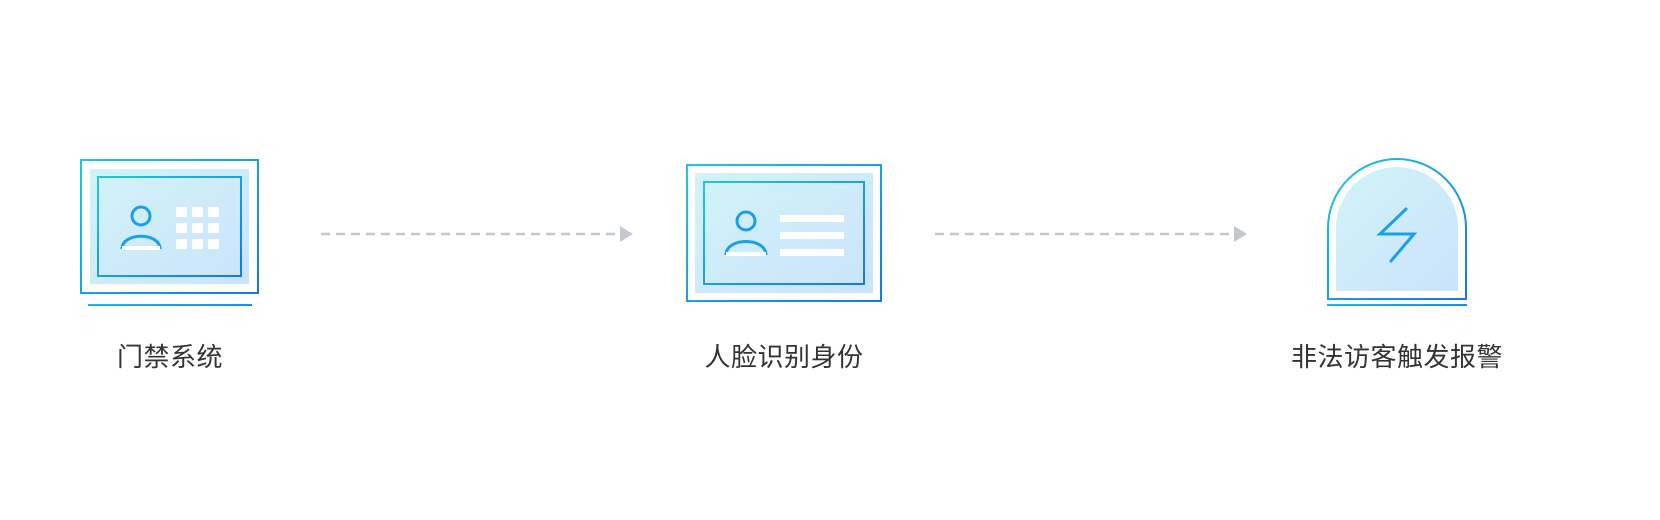 The image size is (1660, 520). Describe the element at coordinates (784, 233) in the screenshot. I see `id-card-icon` at that location.